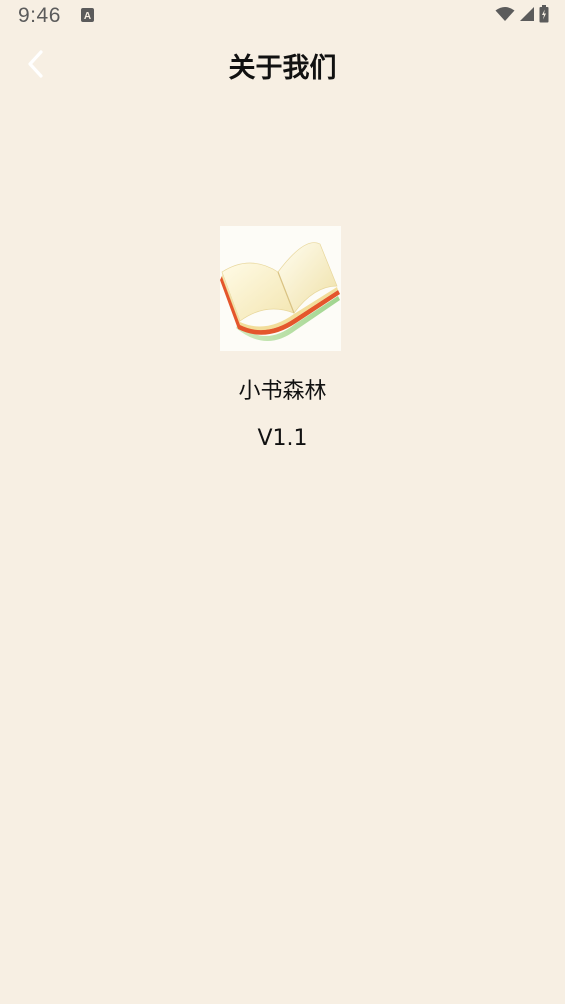  I want to click on svg-text: A, so click(87, 16).